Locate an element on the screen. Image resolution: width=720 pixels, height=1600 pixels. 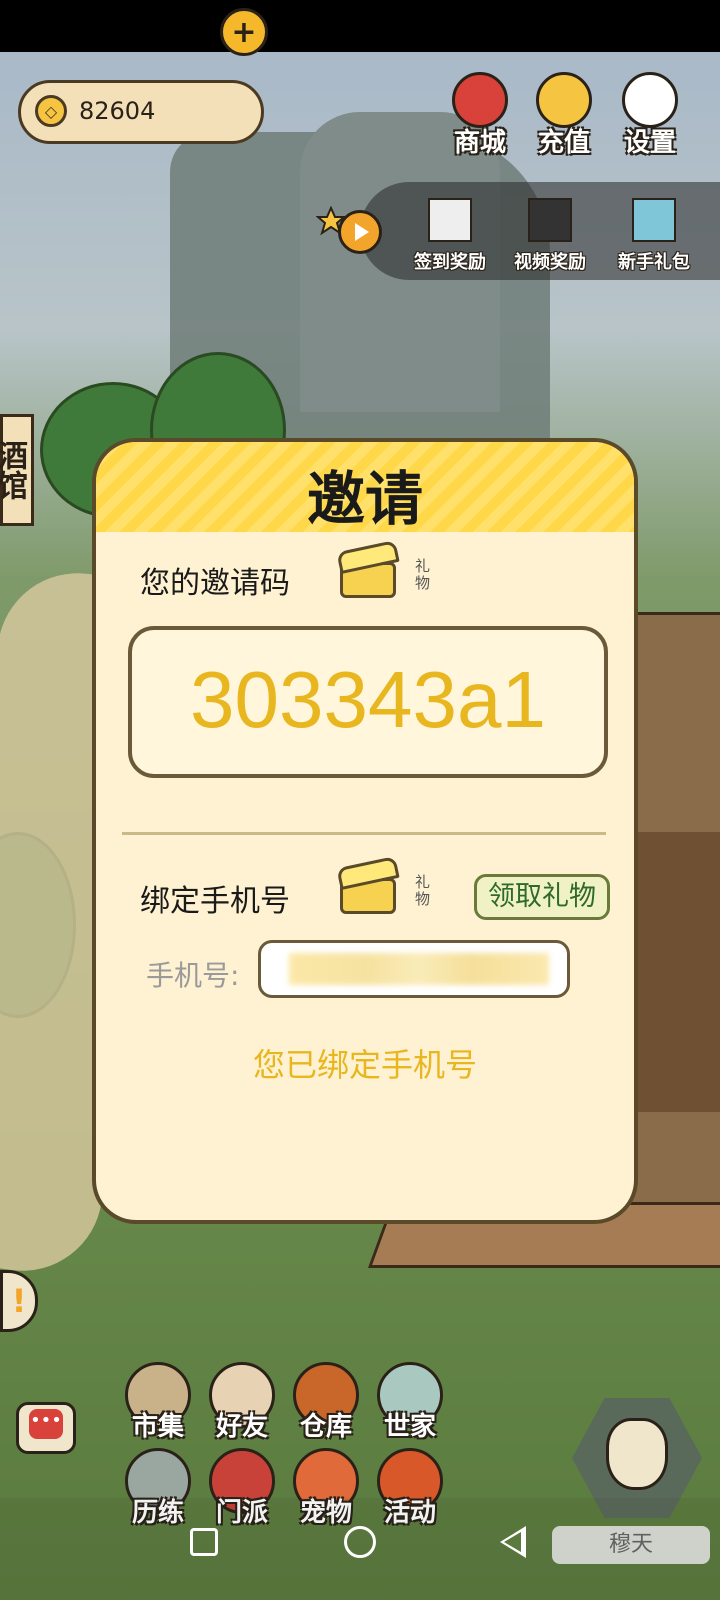
calendar-icon is located at coordinates (450, 220).